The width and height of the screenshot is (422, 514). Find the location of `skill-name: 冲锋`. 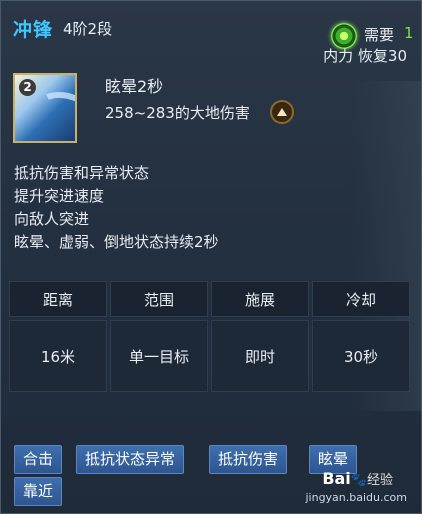

skill-name: 冲锋 is located at coordinates (33, 30).